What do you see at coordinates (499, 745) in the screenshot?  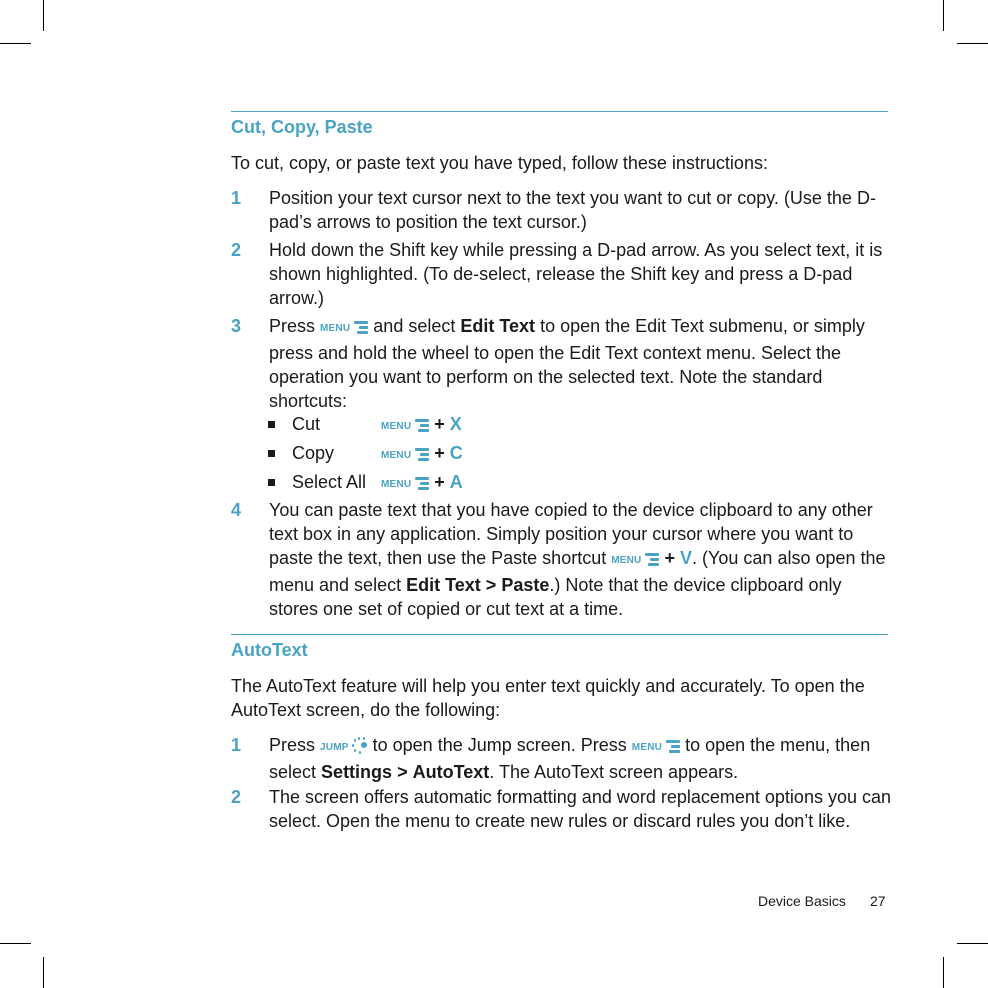 I see `text: to open the Jump screen. Press` at bounding box center [499, 745].